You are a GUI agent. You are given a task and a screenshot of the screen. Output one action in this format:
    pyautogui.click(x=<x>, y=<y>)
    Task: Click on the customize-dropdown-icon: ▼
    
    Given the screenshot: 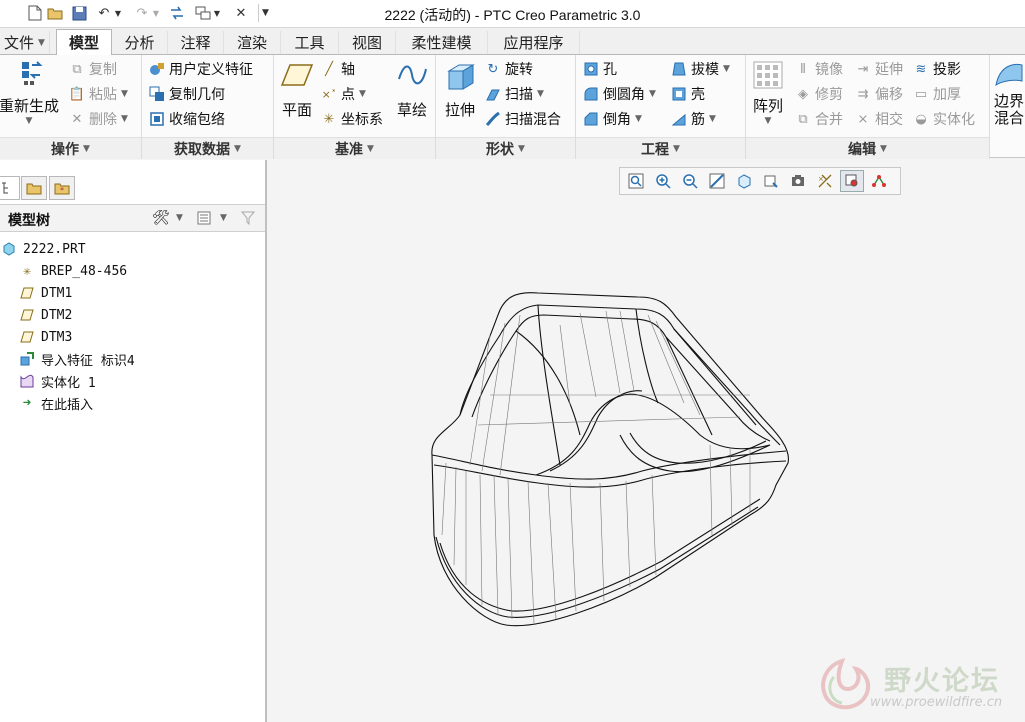 What is the action you would take?
    pyautogui.click(x=265, y=13)
    